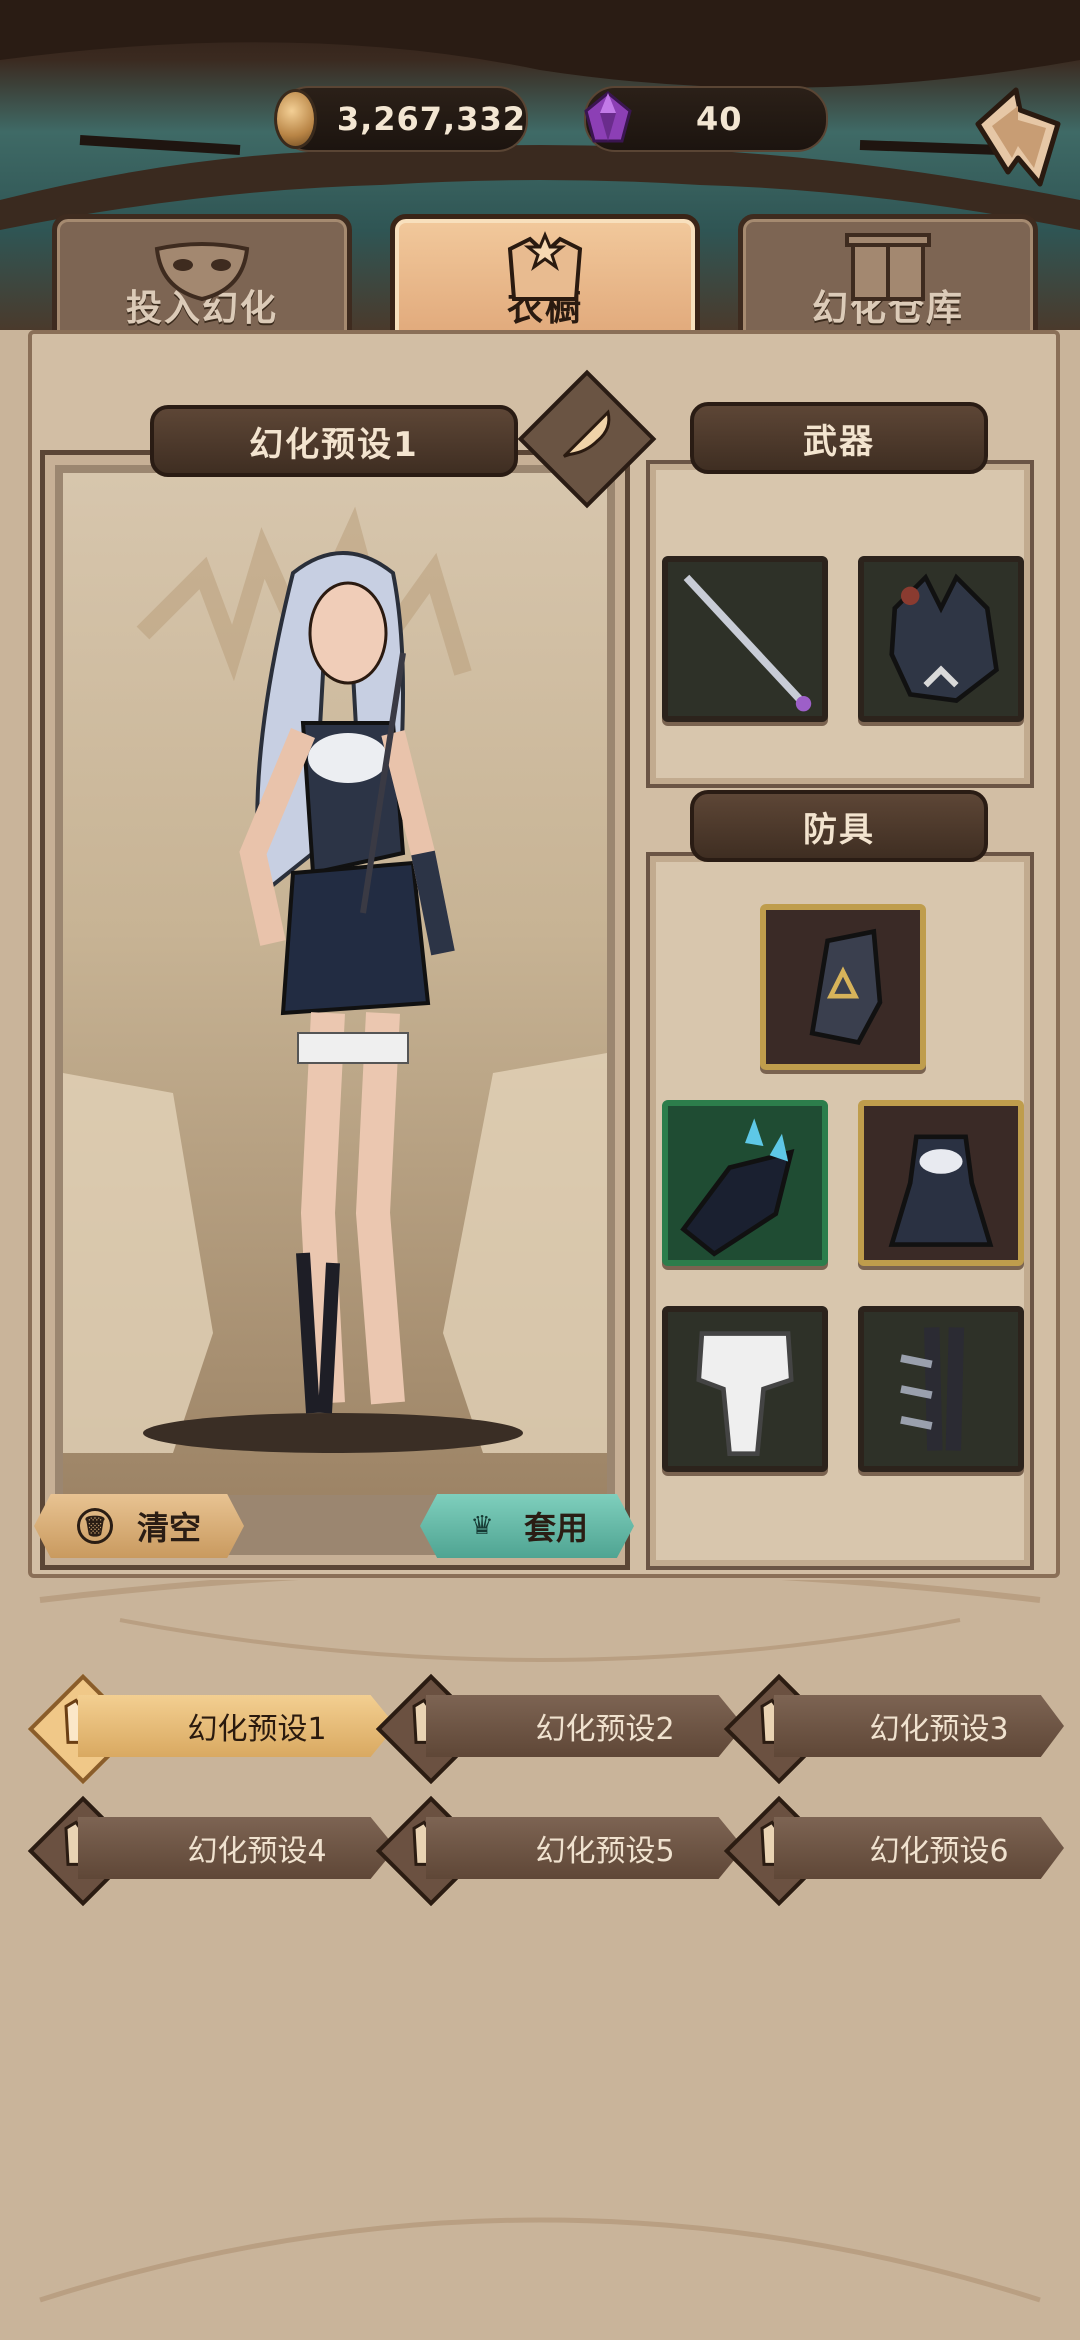 Image resolution: width=1080 pixels, height=2340 pixels. I want to click on gem-amount: 40, so click(719, 119).